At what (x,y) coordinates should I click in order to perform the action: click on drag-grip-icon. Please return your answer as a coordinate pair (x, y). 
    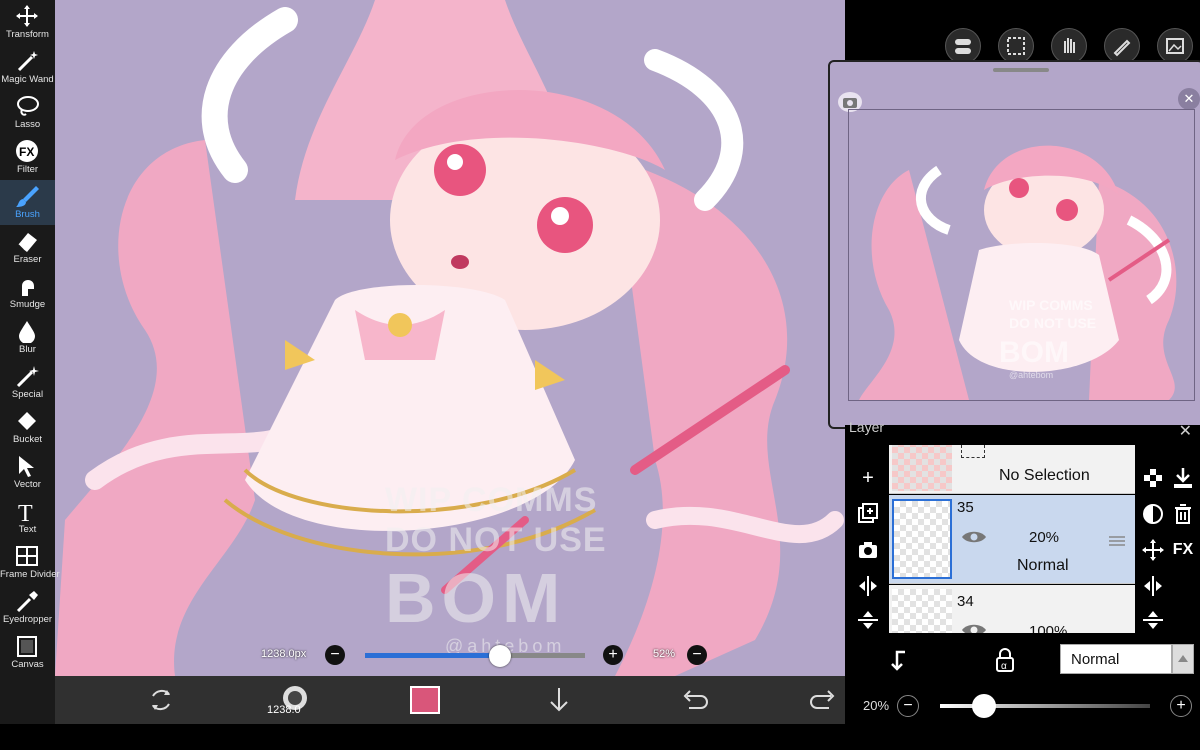
    Looking at the image, I should click on (1117, 539).